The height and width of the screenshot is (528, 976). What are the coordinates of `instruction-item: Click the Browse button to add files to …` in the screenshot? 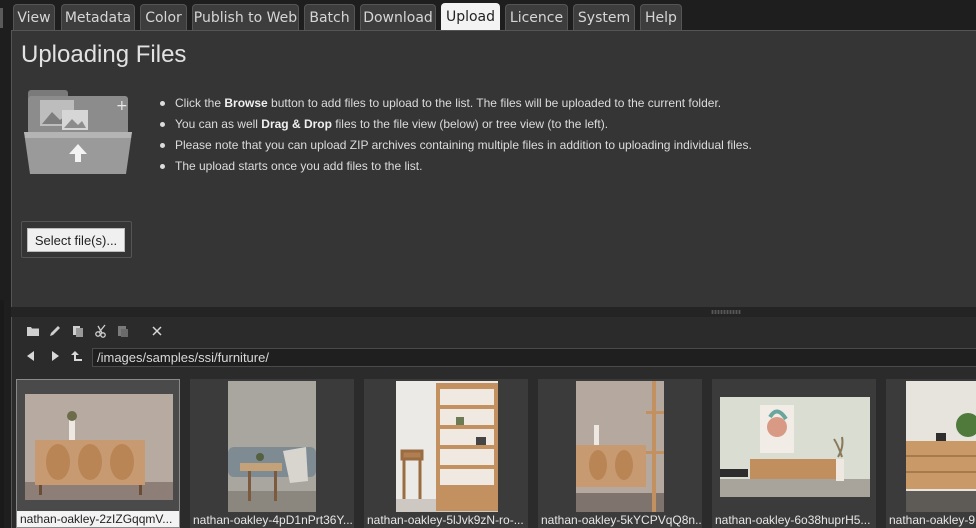 It's located at (454, 103).